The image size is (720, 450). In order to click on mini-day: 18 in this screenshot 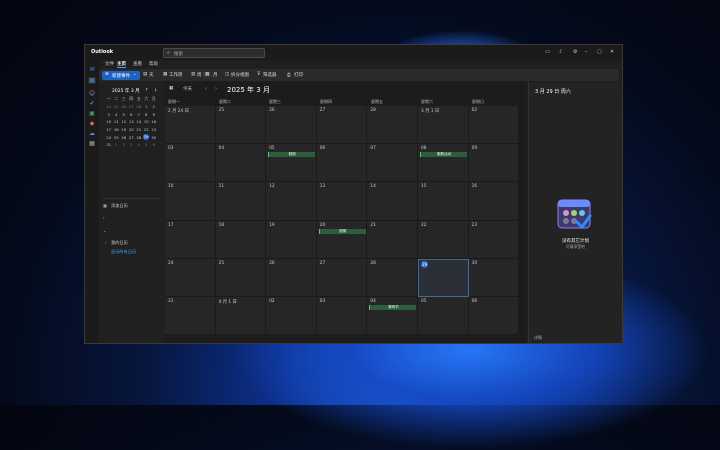, I will do `click(117, 130)`.